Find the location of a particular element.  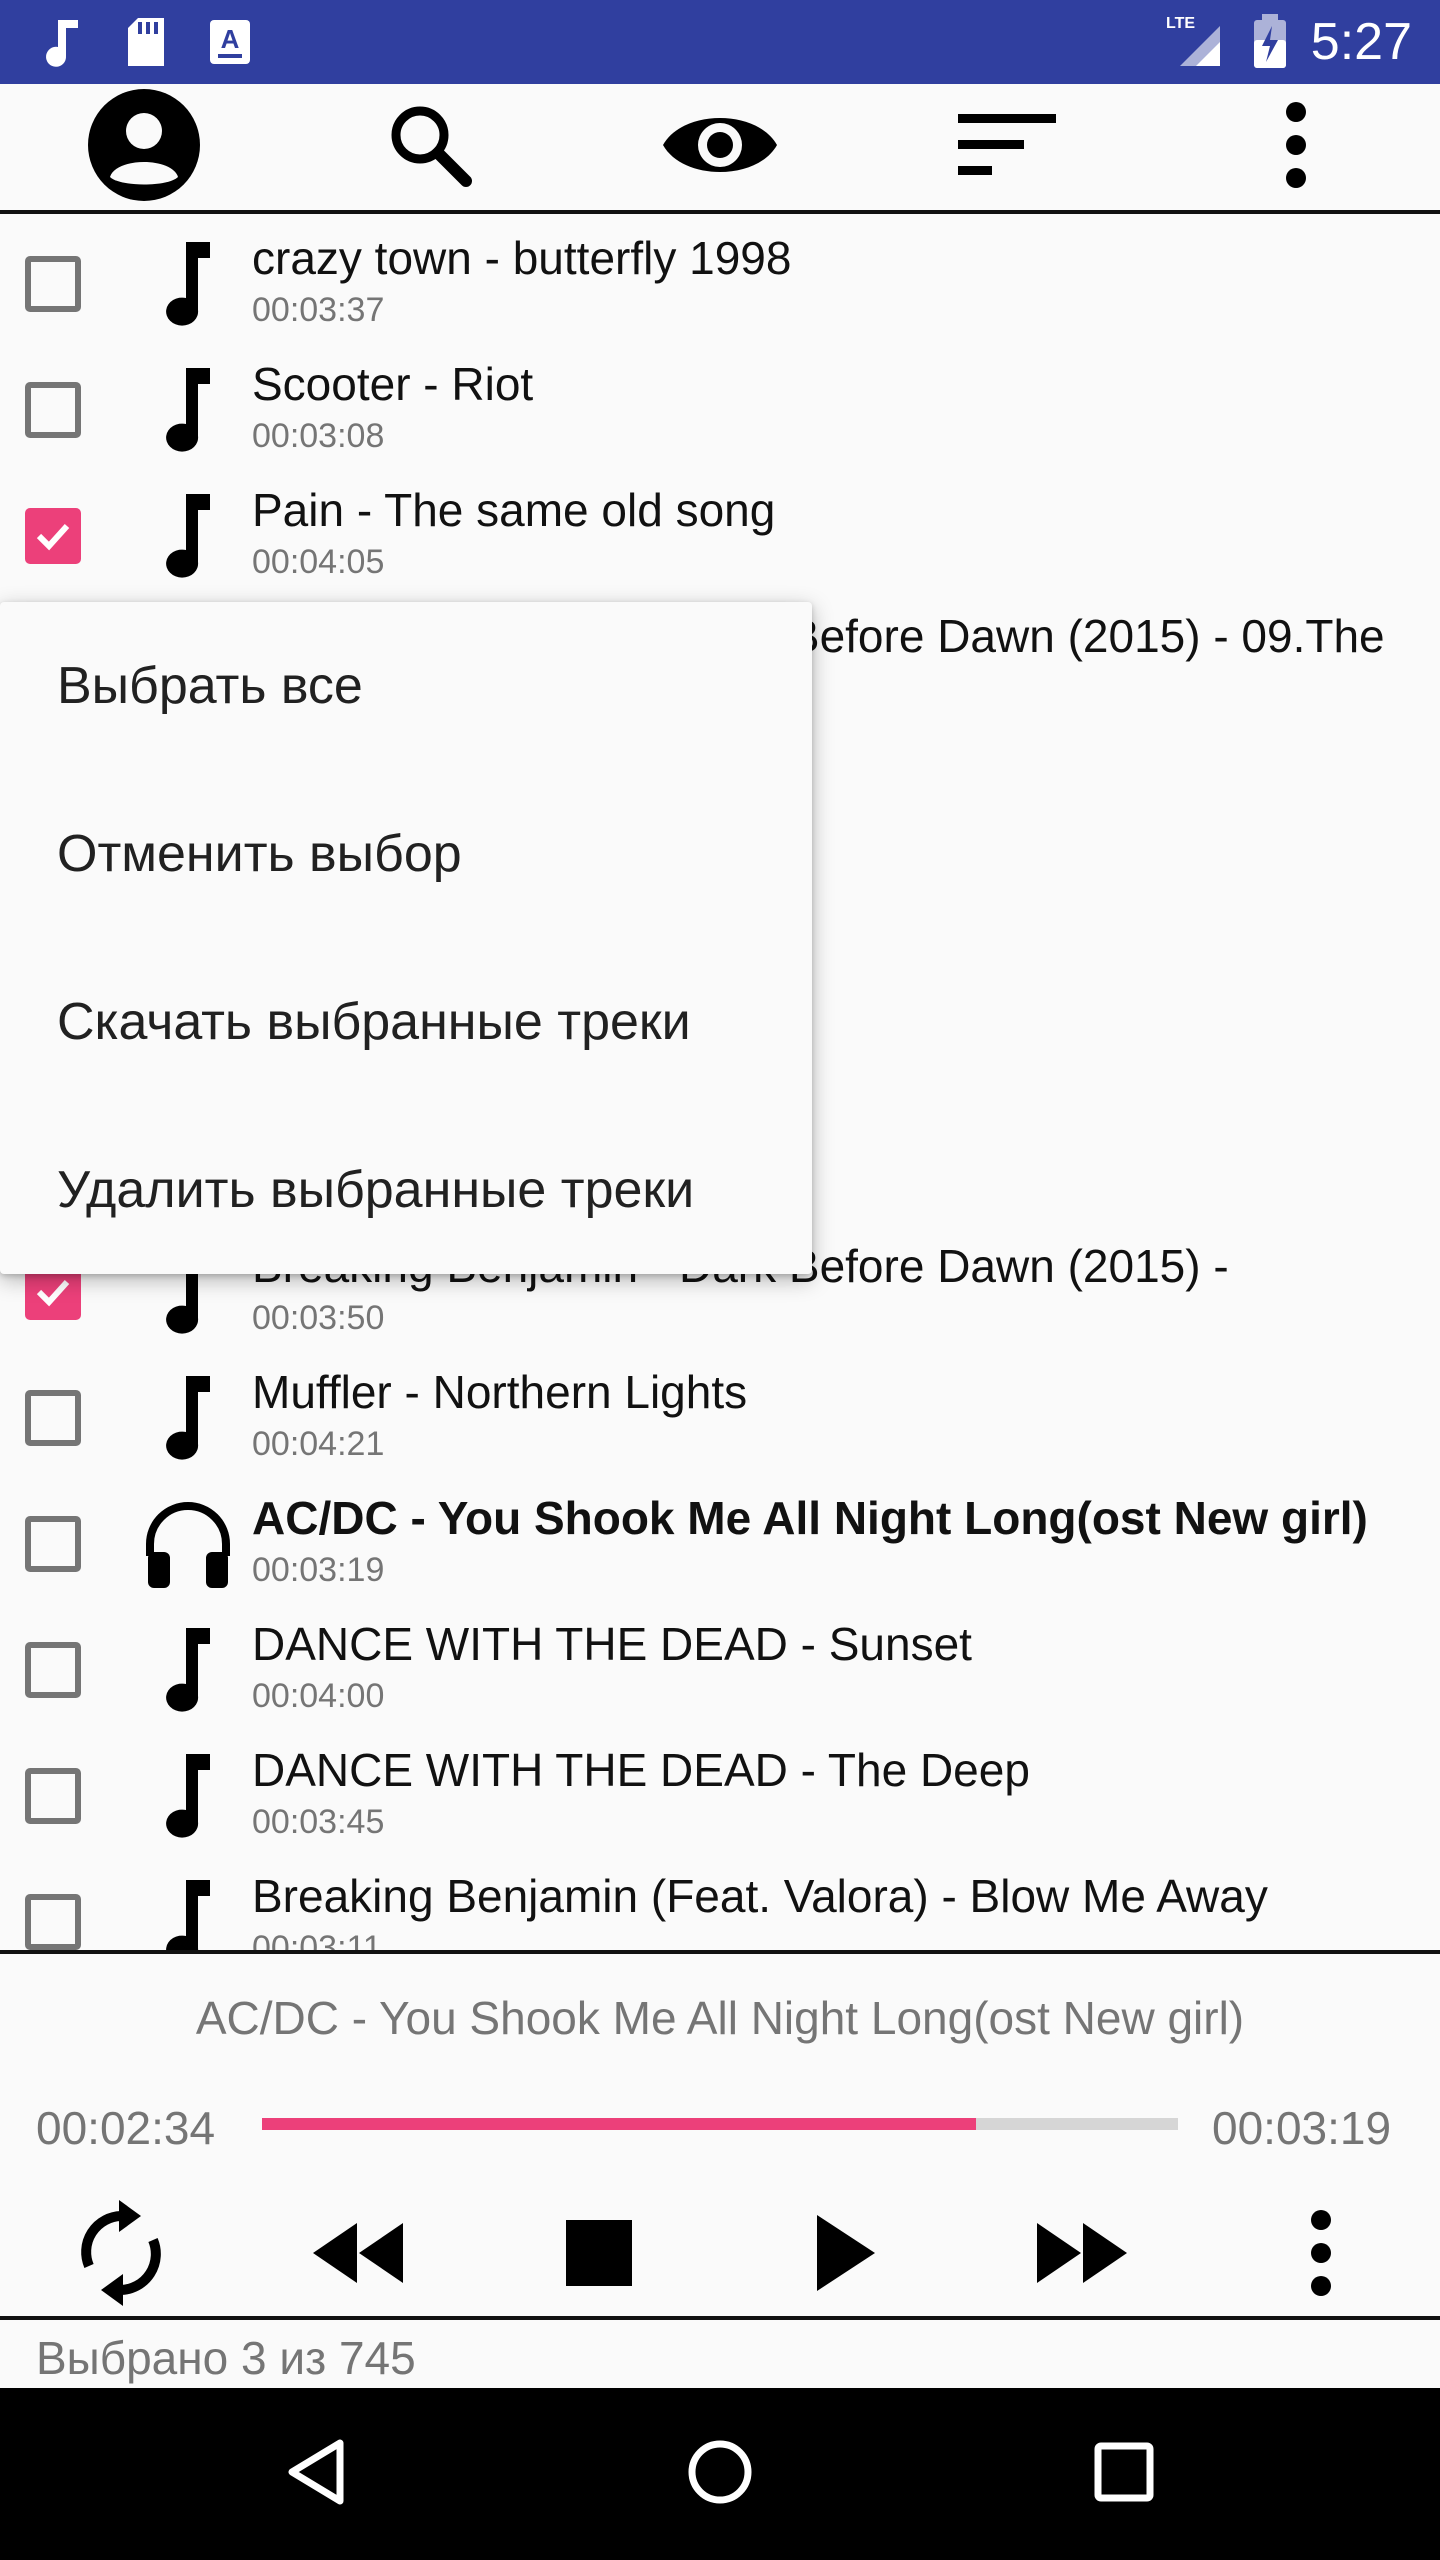

fast-forward-button is located at coordinates (1083, 2255).